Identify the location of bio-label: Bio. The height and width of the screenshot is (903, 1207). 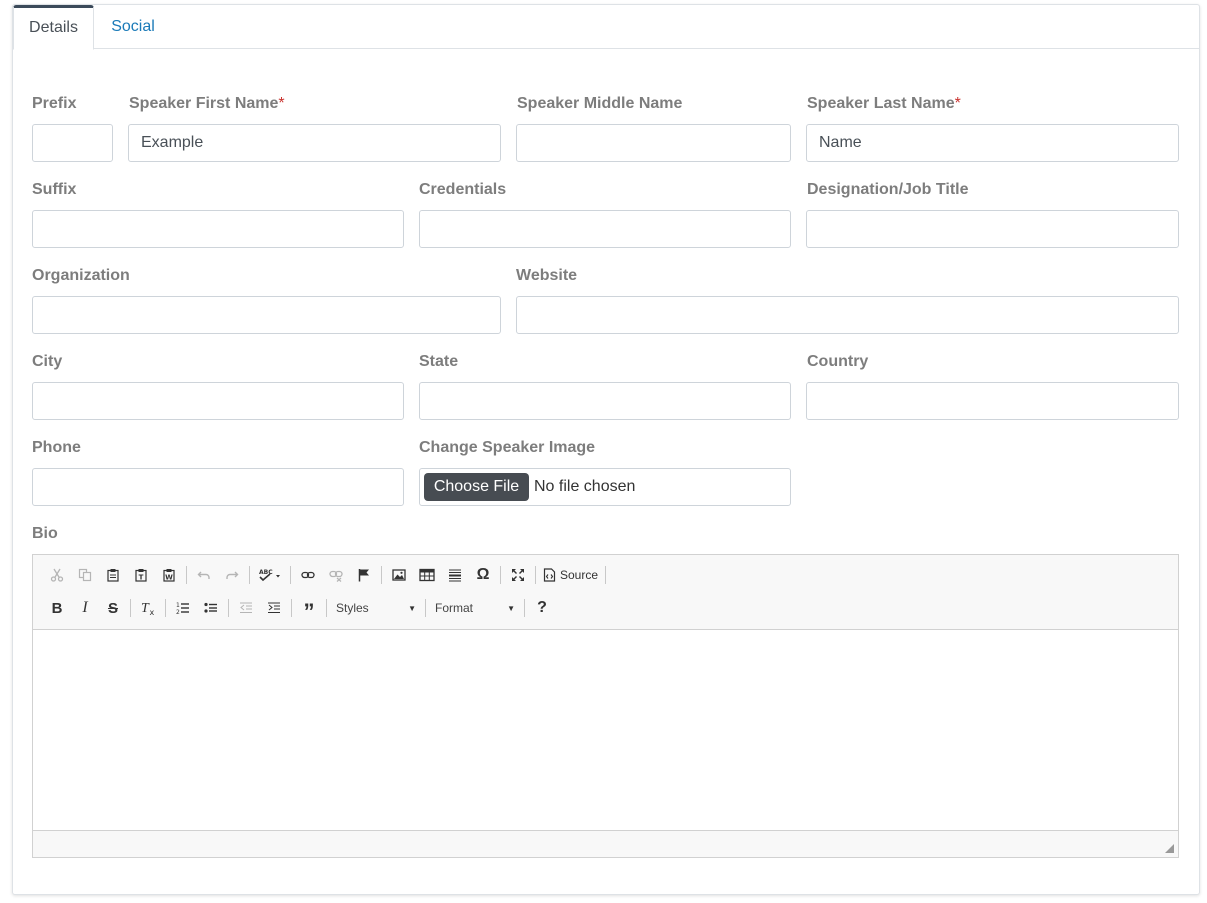
(45, 533).